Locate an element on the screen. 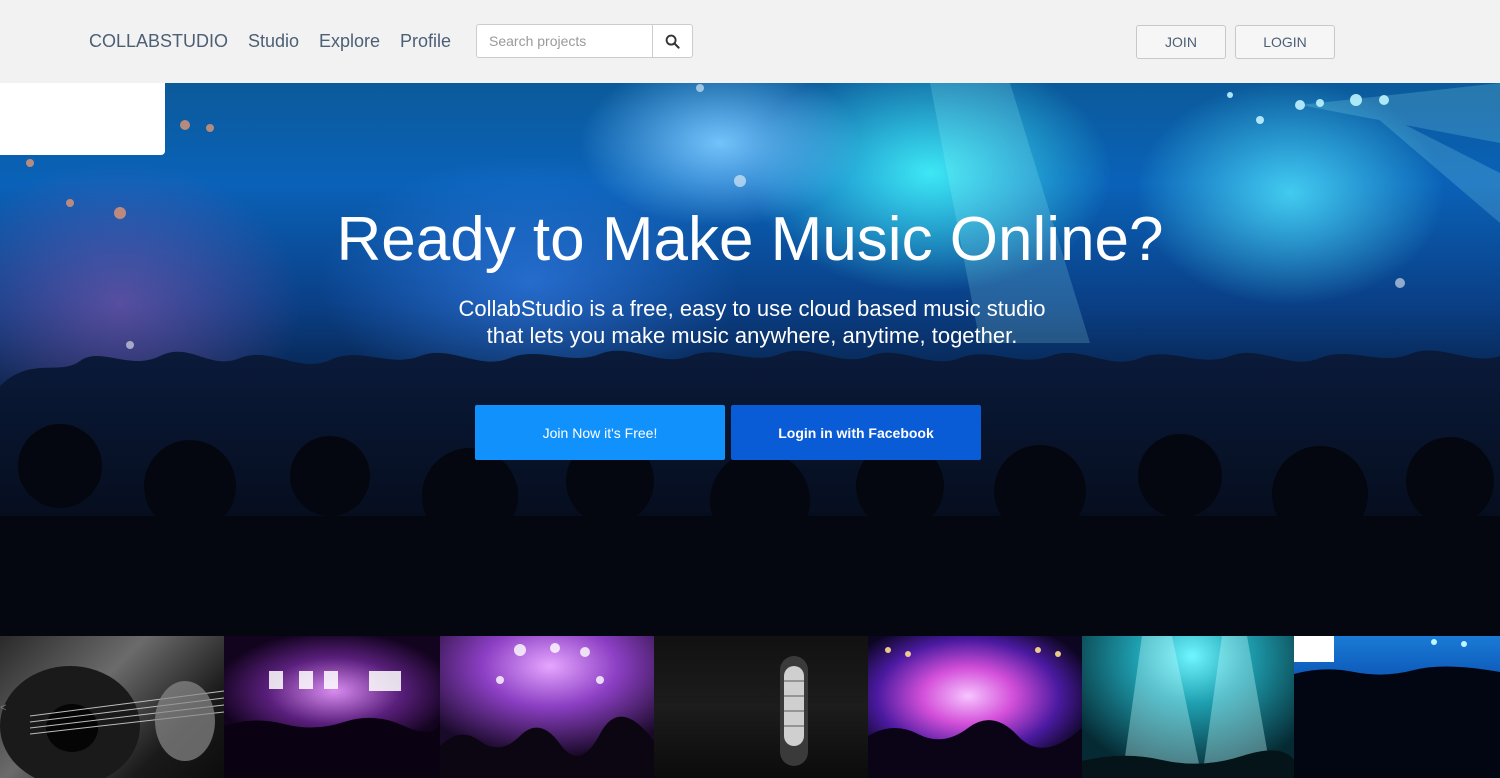 The height and width of the screenshot is (778, 1500). hero-title: Ready to Make Music Online? is located at coordinates (750, 239).